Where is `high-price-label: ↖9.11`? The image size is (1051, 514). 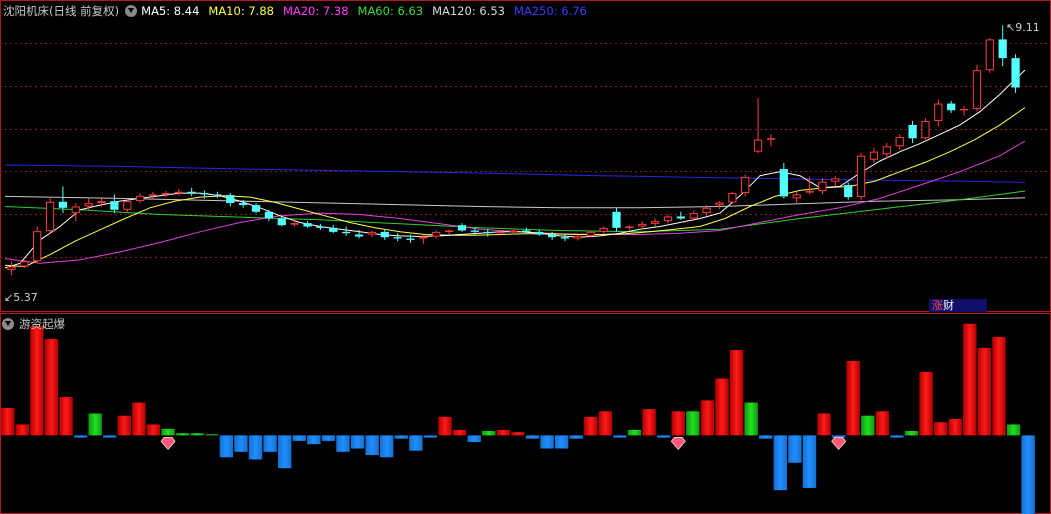 high-price-label: ↖9.11 is located at coordinates (1023, 27).